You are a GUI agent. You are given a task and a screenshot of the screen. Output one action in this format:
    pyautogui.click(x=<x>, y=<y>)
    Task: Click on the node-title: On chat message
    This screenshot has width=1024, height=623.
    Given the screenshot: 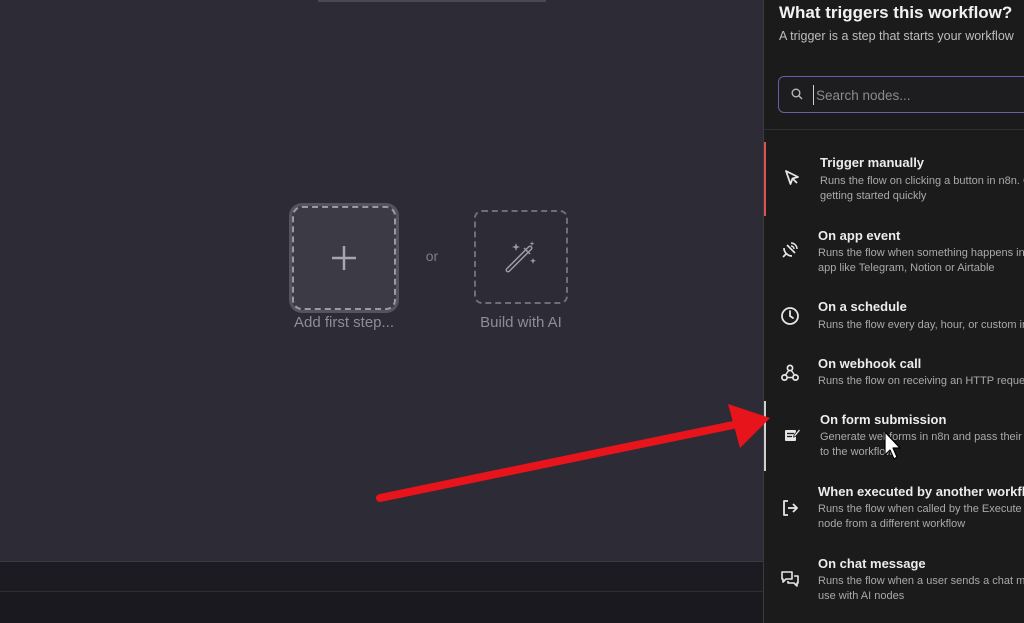 What is the action you would take?
    pyautogui.click(x=872, y=563)
    